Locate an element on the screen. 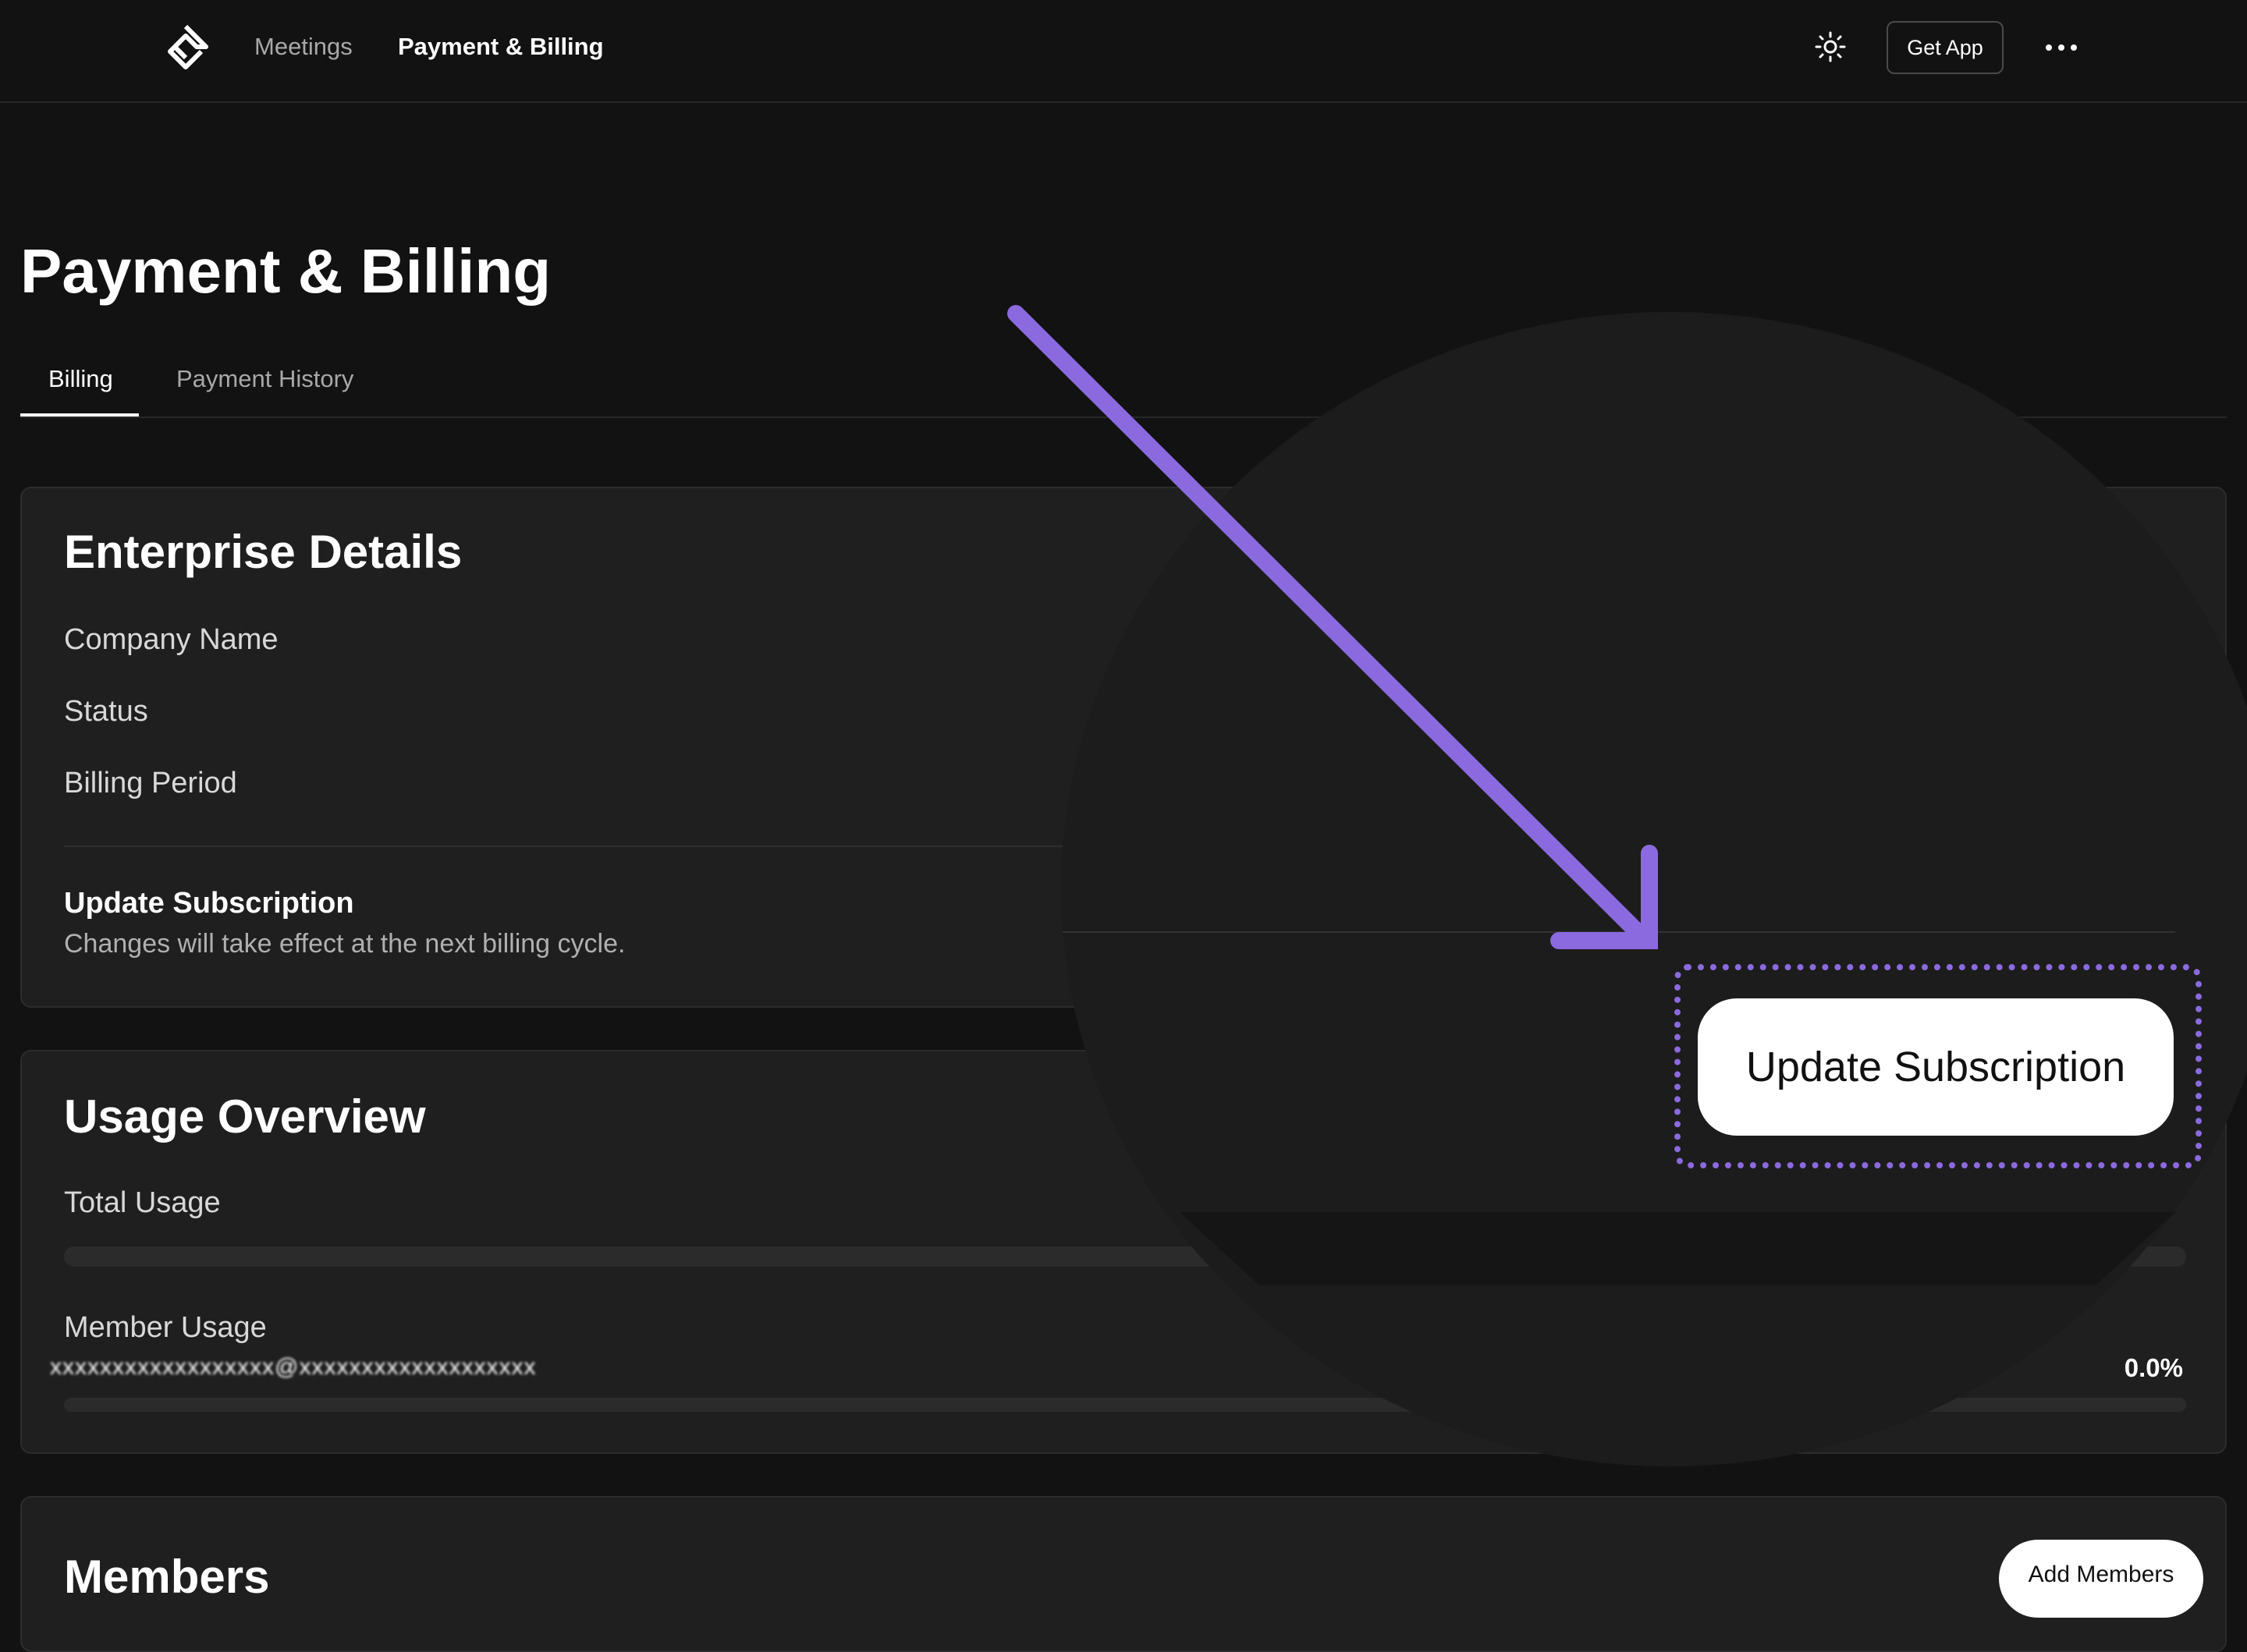 This screenshot has height=1652, width=2247. usage-overview-title: Usage Overview is located at coordinates (245, 1116).